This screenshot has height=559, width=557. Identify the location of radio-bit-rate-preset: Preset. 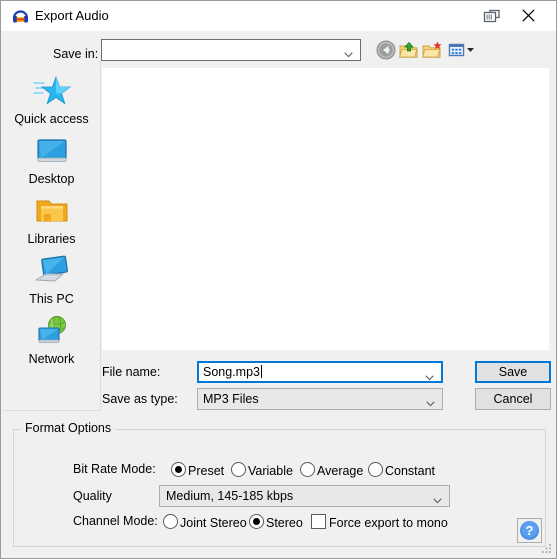
(197, 470).